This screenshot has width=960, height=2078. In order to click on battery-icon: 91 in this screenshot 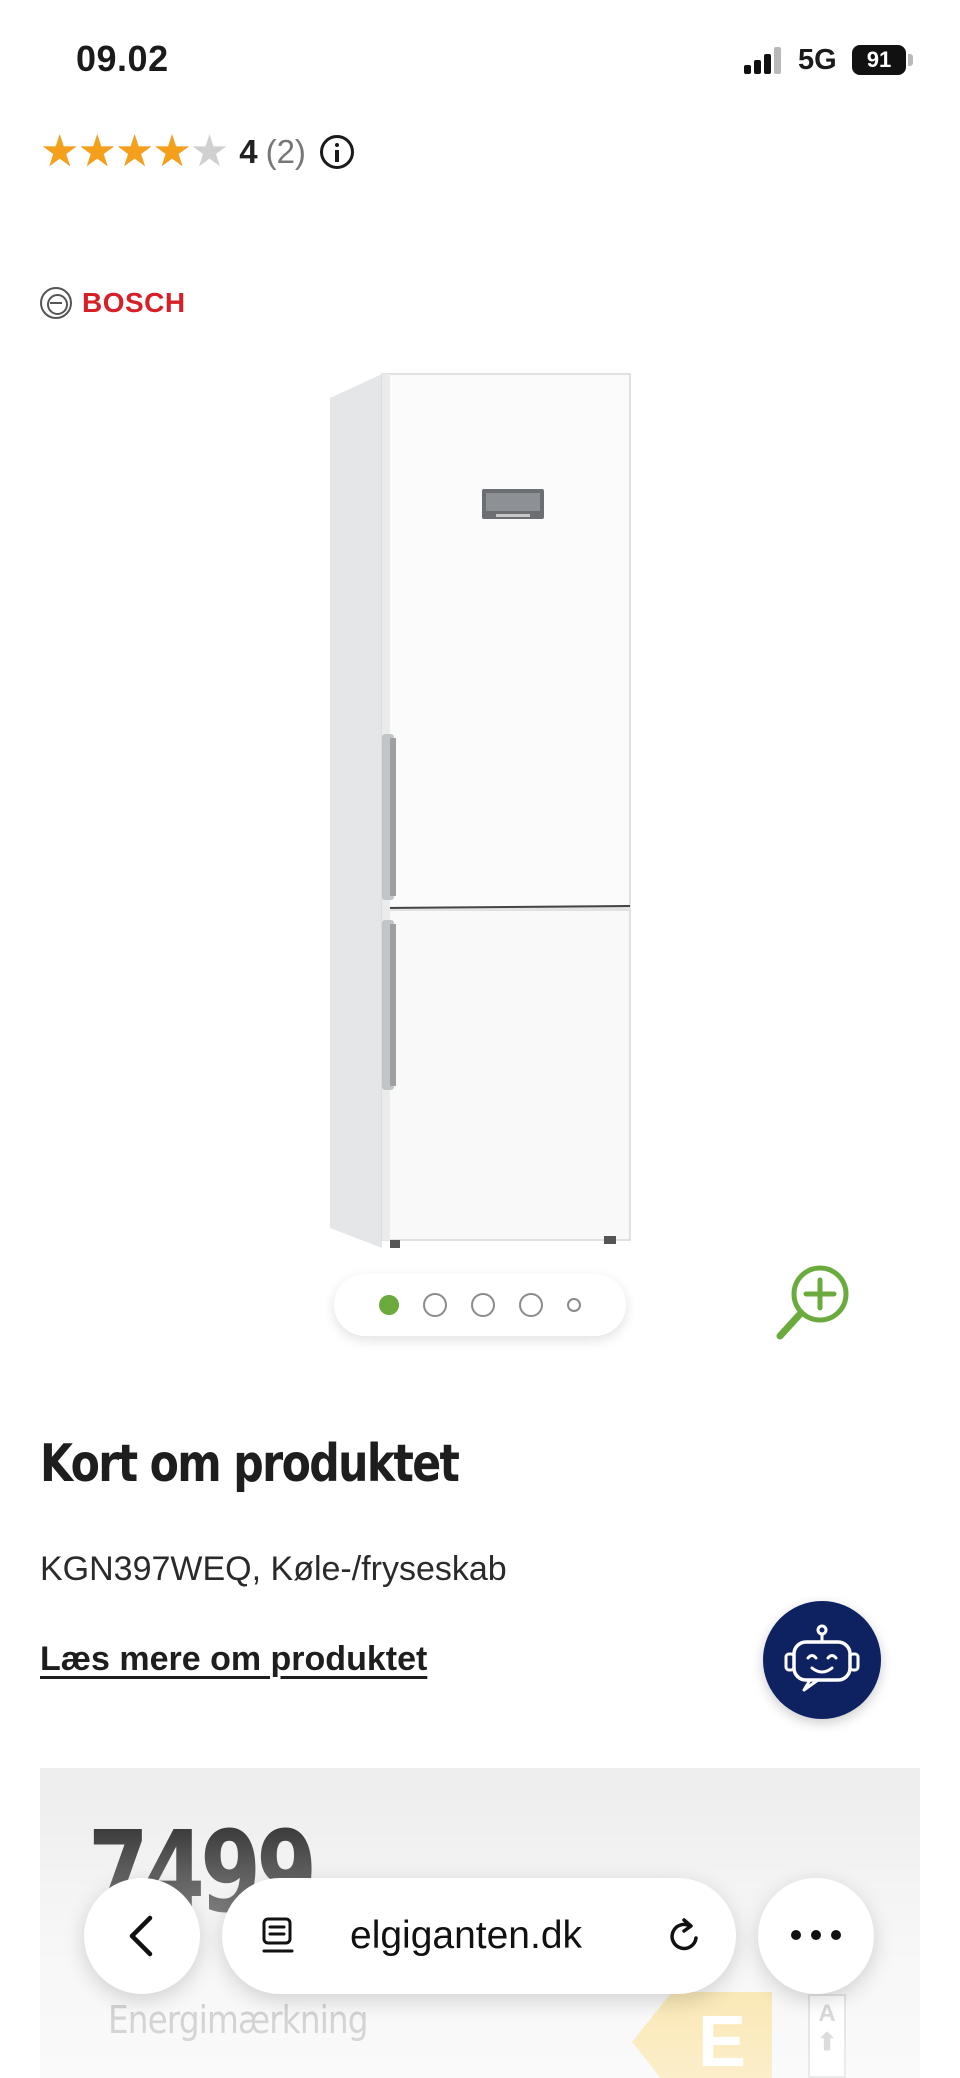, I will do `click(879, 60)`.